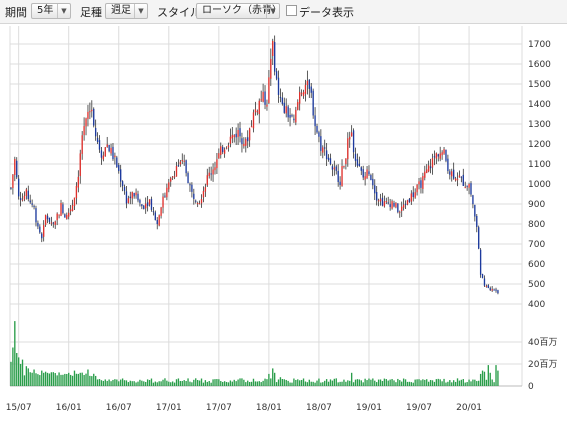 Image resolution: width=567 pixels, height=423 pixels. What do you see at coordinates (239, 11) in the screenshot?
I see `style-select: ローソク（赤青） ▼` at bounding box center [239, 11].